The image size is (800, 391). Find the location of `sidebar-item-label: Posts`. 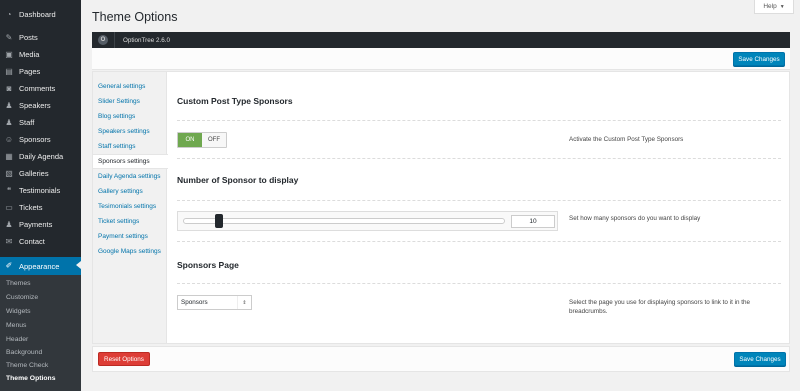

sidebar-item-label: Posts is located at coordinates (28, 37).